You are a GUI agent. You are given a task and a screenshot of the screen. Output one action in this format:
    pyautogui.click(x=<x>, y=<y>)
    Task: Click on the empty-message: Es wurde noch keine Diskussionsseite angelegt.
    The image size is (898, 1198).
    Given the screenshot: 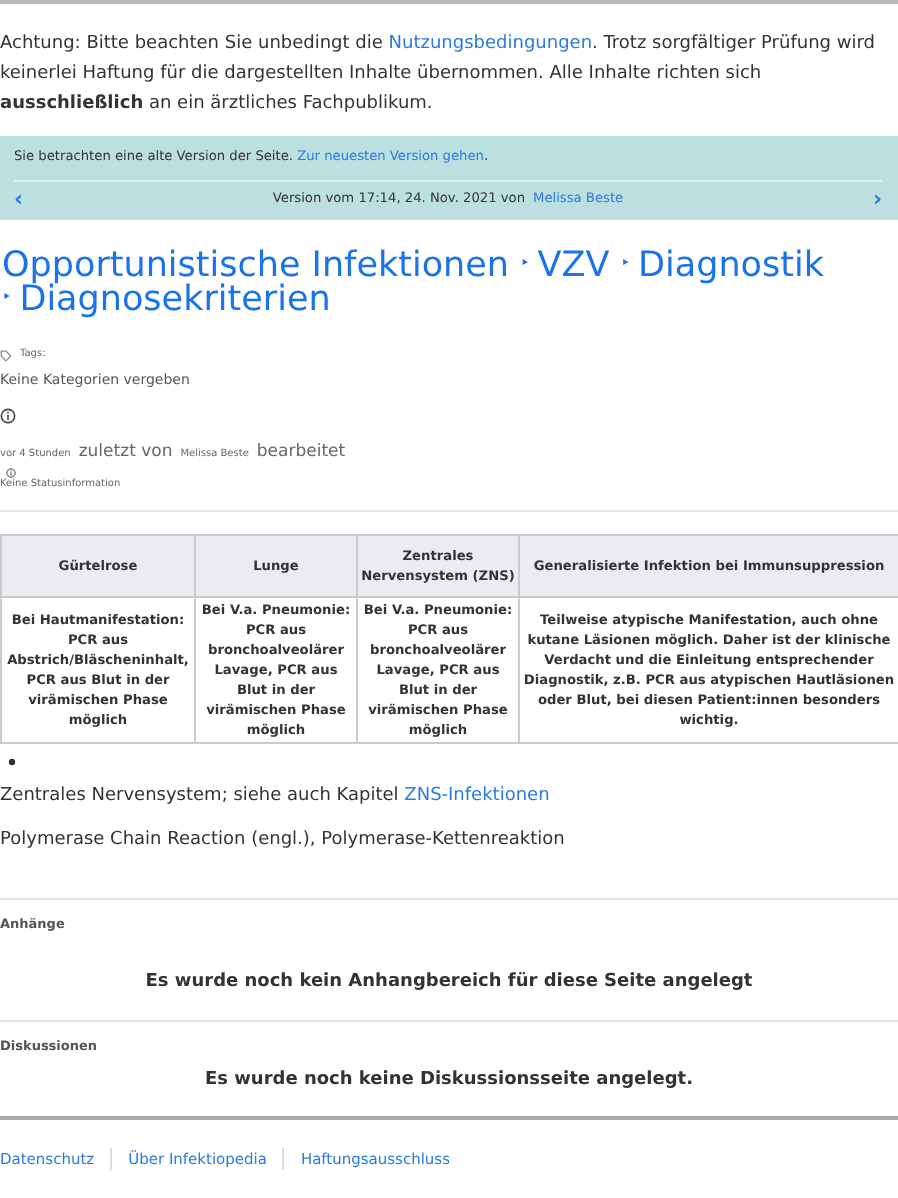 What is the action you would take?
    pyautogui.click(x=449, y=1081)
    